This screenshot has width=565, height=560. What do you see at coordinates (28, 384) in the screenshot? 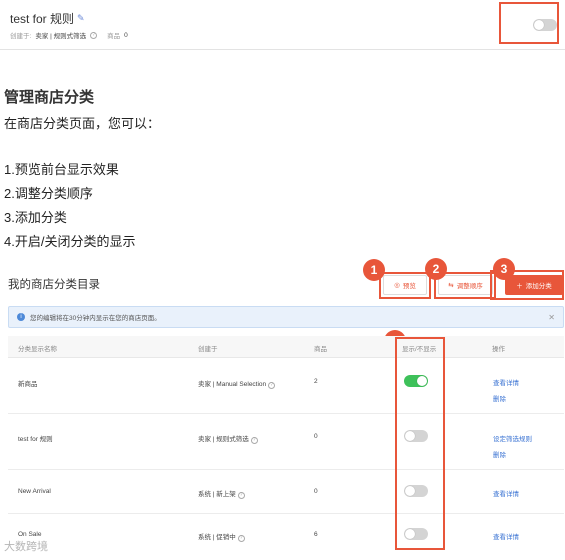
I see `row-name: 新商品` at bounding box center [28, 384].